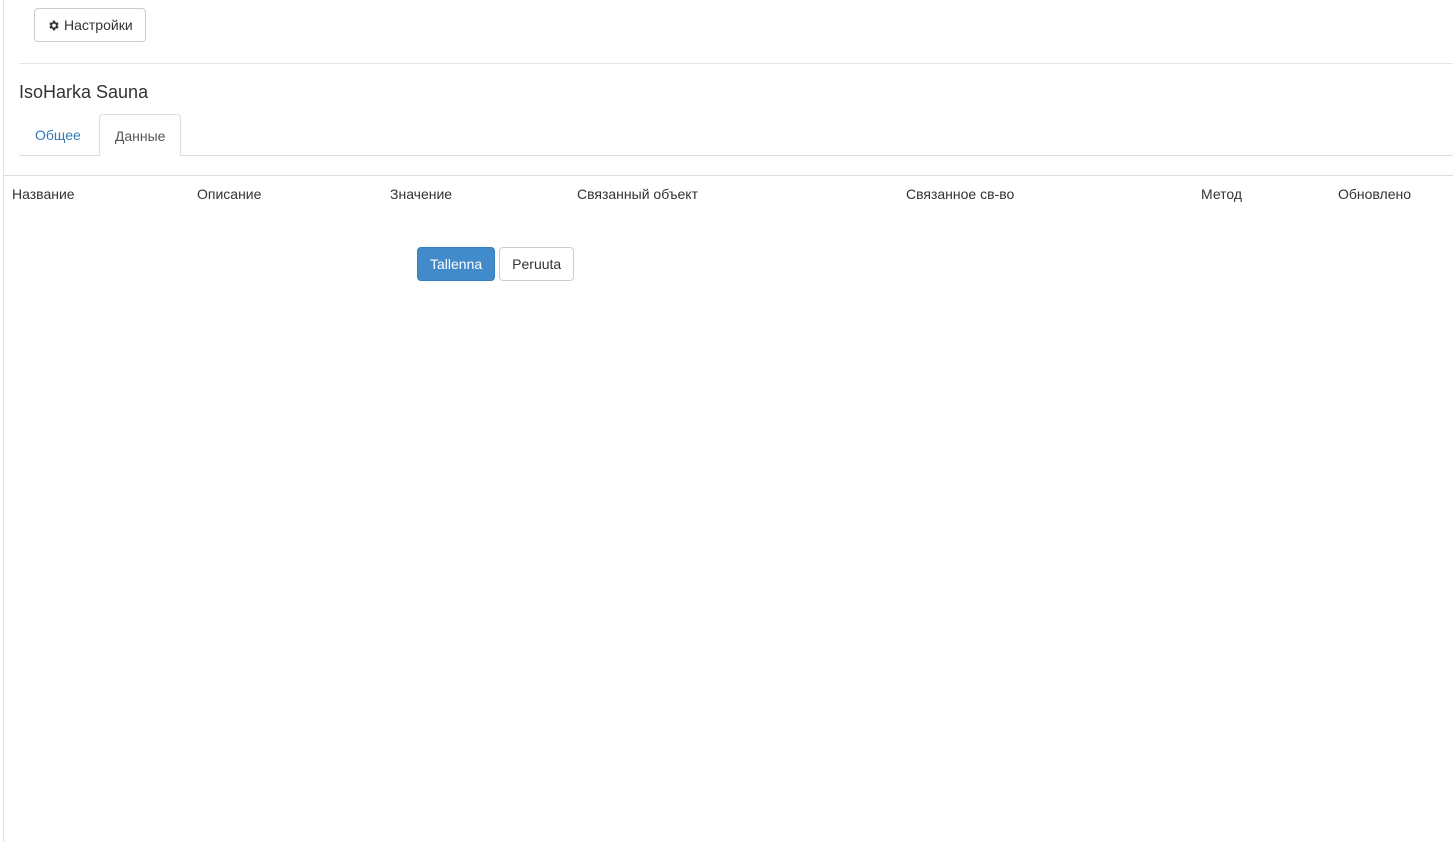  Describe the element at coordinates (1261, 194) in the screenshot. I see `column-header-method: Метод` at that location.